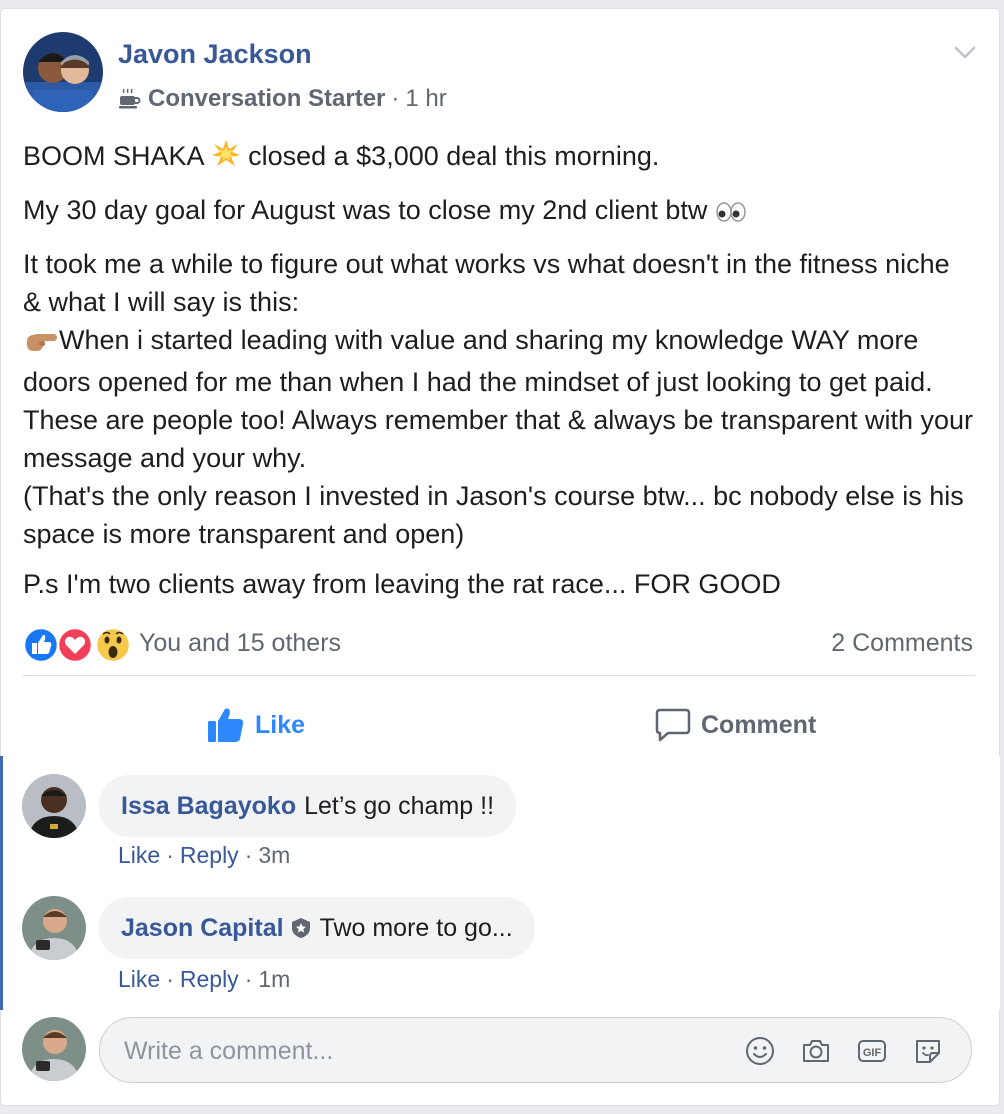 Image resolution: width=1004 pixels, height=1114 pixels. Describe the element at coordinates (215, 54) in the screenshot. I see `author-name: Javon Jackson` at that location.